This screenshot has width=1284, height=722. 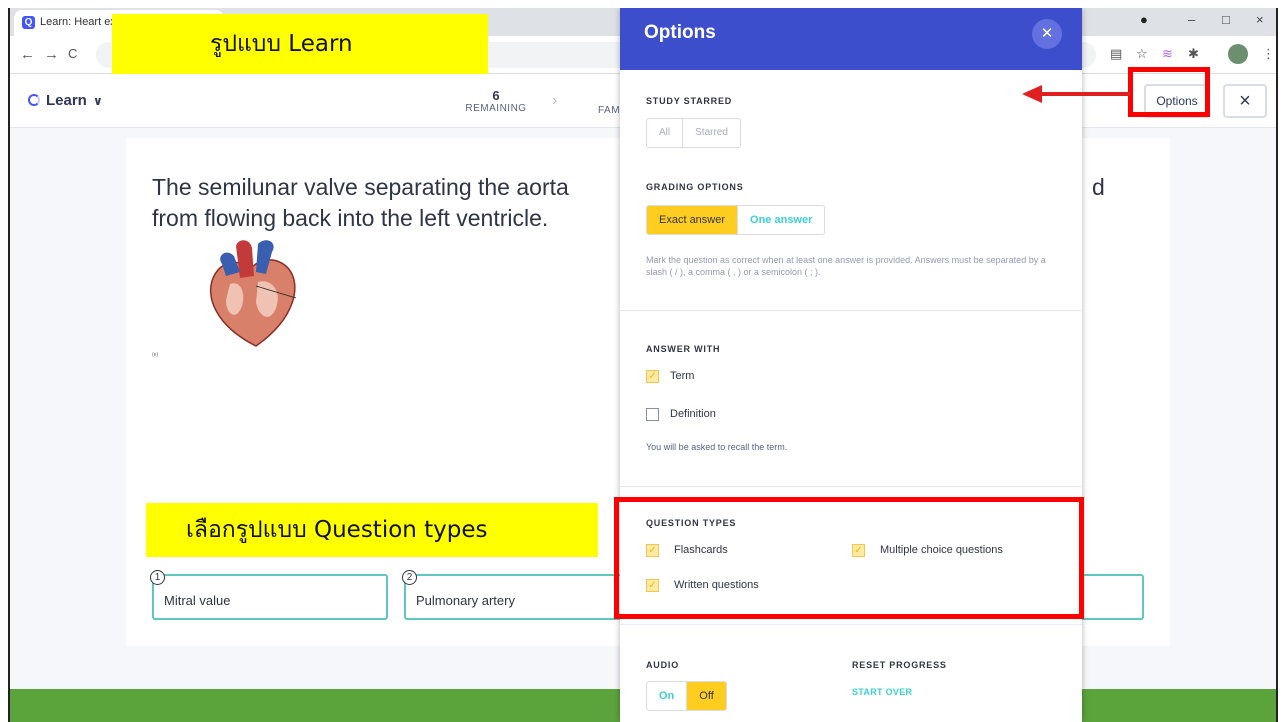 What do you see at coordinates (689, 101) in the screenshot?
I see `study-starred-heading: STUDY STARRED` at bounding box center [689, 101].